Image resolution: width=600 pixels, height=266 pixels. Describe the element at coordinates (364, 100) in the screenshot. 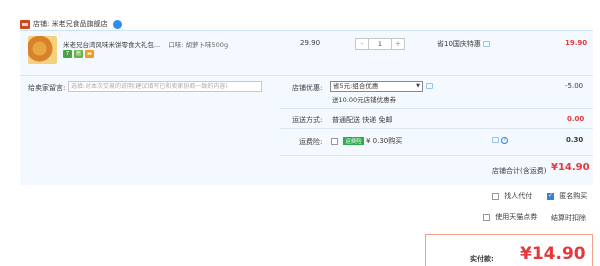

I see `coupon-note: 送10.00元店铺优惠券` at that location.